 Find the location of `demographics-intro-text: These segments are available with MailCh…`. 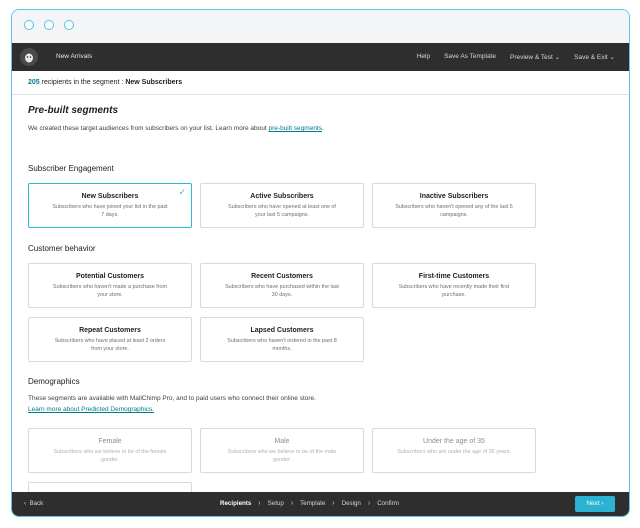

demographics-intro-text: These segments are available with MailCh… is located at coordinates (178, 404).